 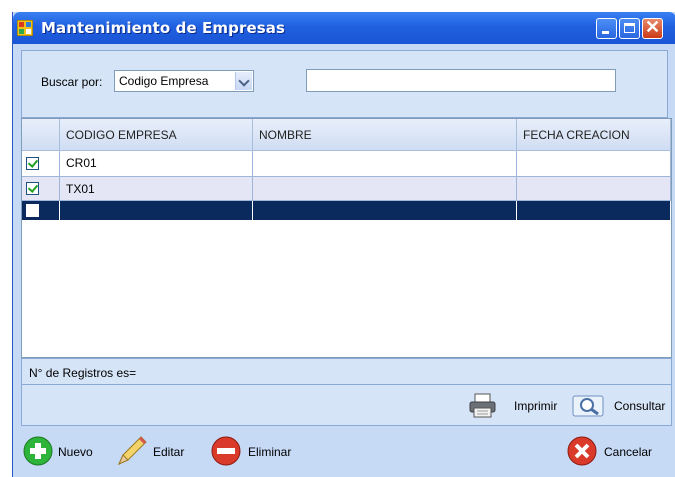 I want to click on app-icon, so click(x=25, y=28).